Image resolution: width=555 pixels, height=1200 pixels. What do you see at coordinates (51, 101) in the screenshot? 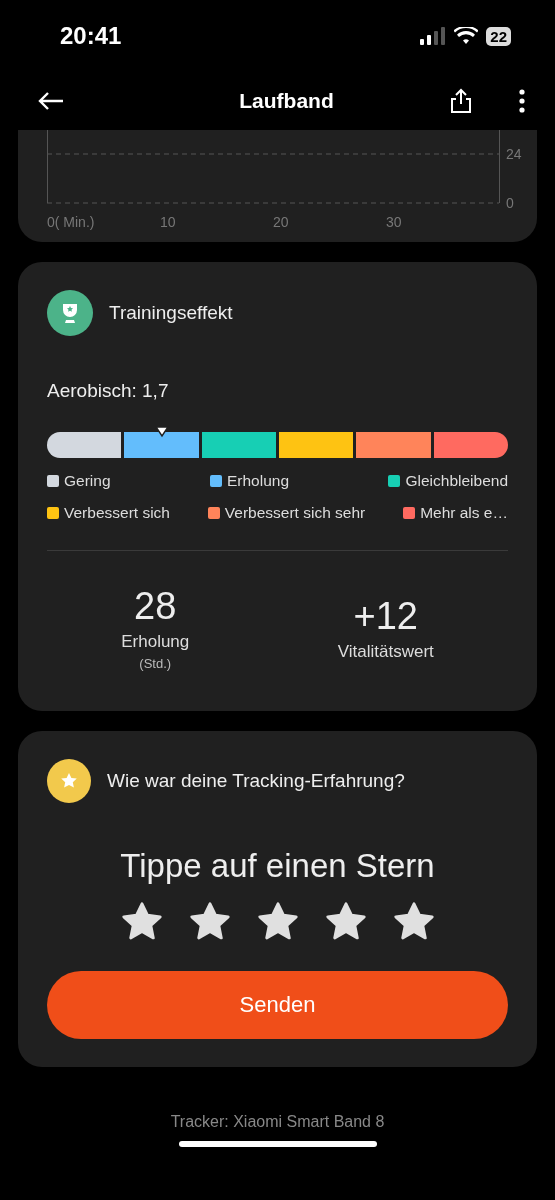
I see `back-arrow-icon` at bounding box center [51, 101].